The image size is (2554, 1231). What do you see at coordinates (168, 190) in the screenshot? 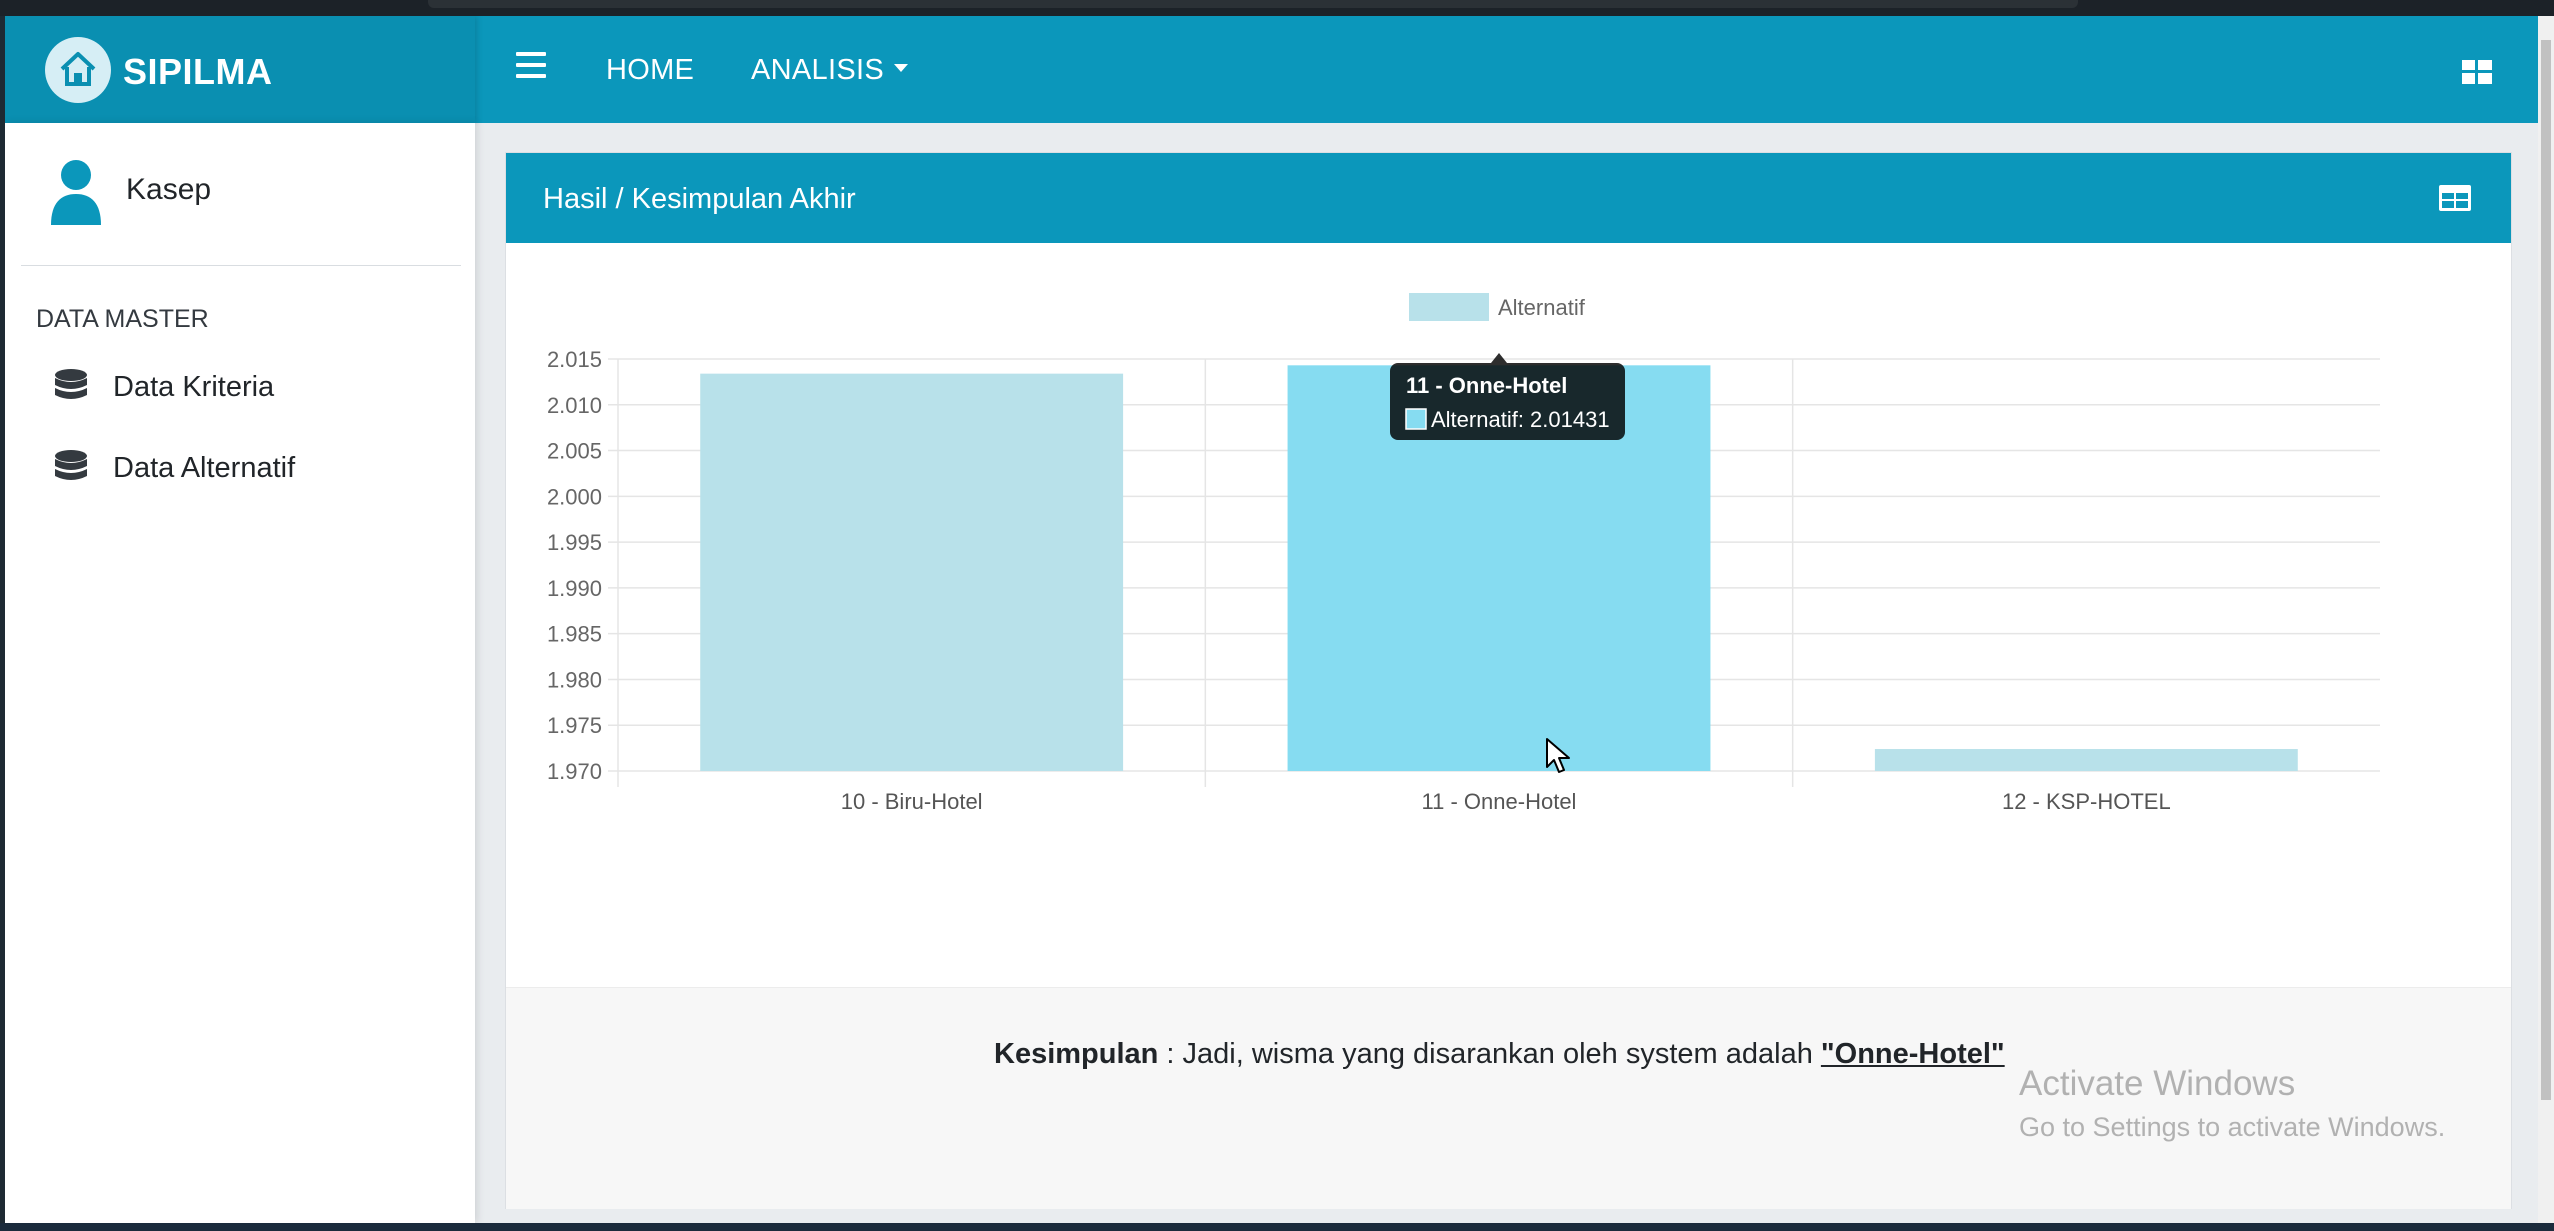
I see `user-name: Kasep` at bounding box center [168, 190].